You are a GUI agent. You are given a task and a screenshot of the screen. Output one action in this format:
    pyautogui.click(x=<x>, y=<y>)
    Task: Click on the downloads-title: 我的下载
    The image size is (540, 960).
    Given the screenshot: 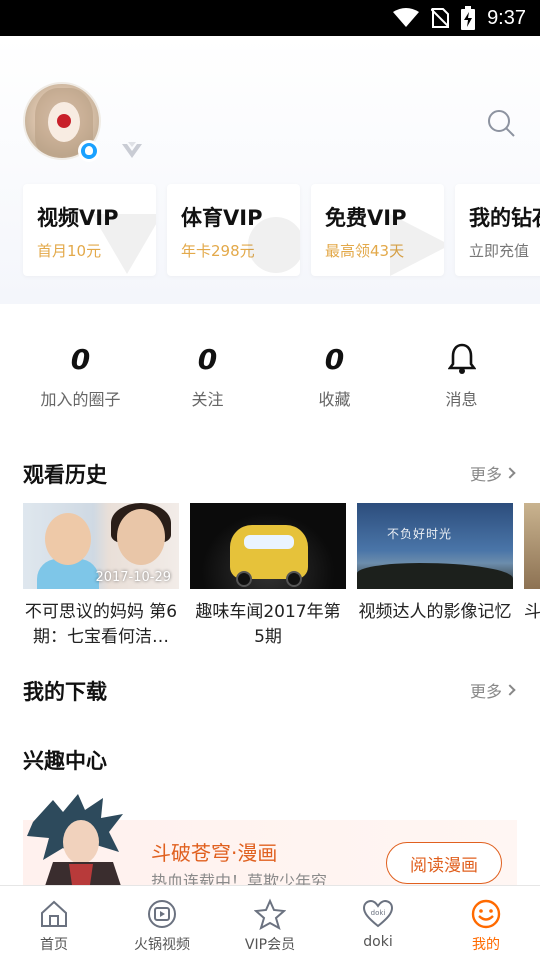 What is the action you would take?
    pyautogui.click(x=65, y=692)
    